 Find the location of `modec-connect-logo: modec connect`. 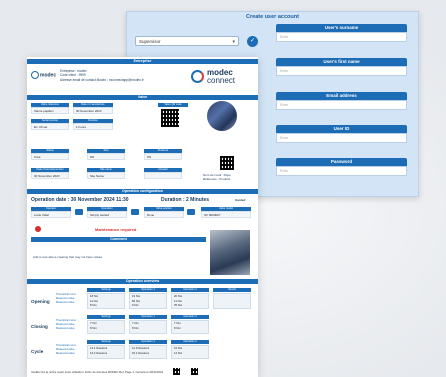

modec-connect-logo: modec connect is located at coordinates (221, 80).